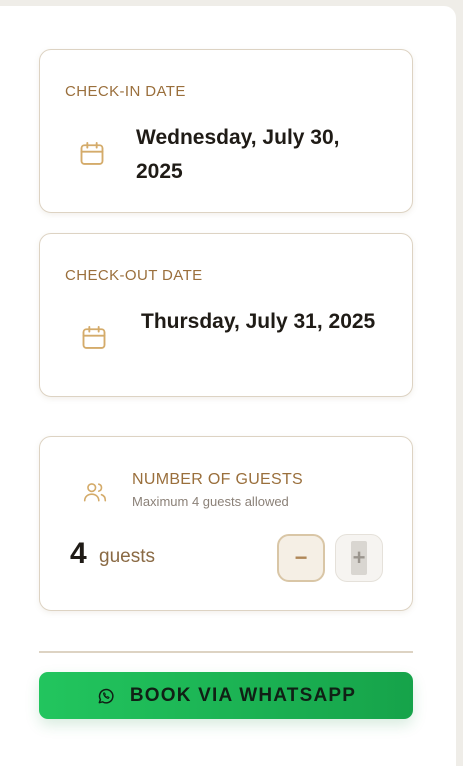 This screenshot has height=766, width=463. What do you see at coordinates (238, 154) in the screenshot?
I see `checkin-date-value: Wednesday, July 30, 2025` at bounding box center [238, 154].